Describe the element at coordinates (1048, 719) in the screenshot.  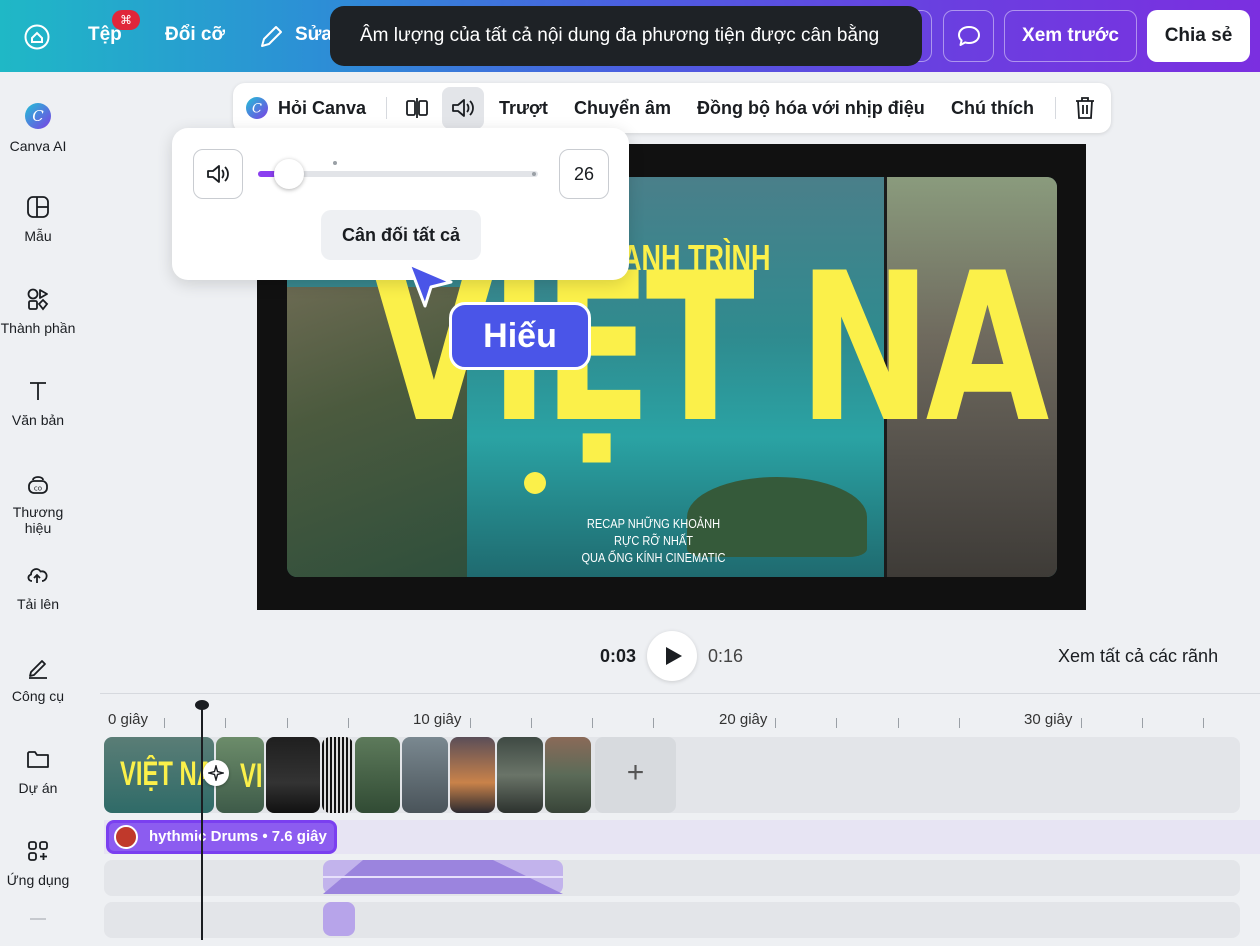
I see `ruler-label-30: 30 giây` at that location.